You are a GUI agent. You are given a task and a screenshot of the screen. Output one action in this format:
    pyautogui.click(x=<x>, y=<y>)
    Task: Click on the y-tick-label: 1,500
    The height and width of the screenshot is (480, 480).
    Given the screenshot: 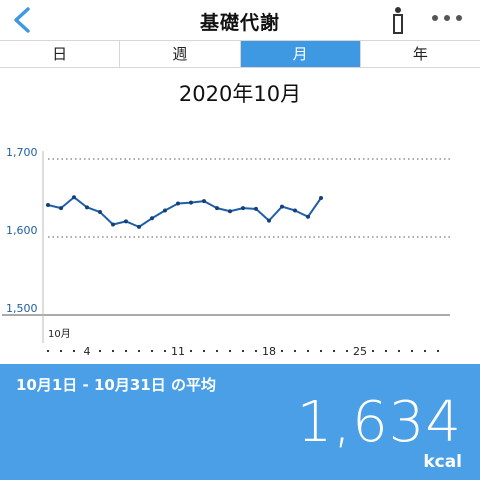 What is the action you would take?
    pyautogui.click(x=22, y=308)
    